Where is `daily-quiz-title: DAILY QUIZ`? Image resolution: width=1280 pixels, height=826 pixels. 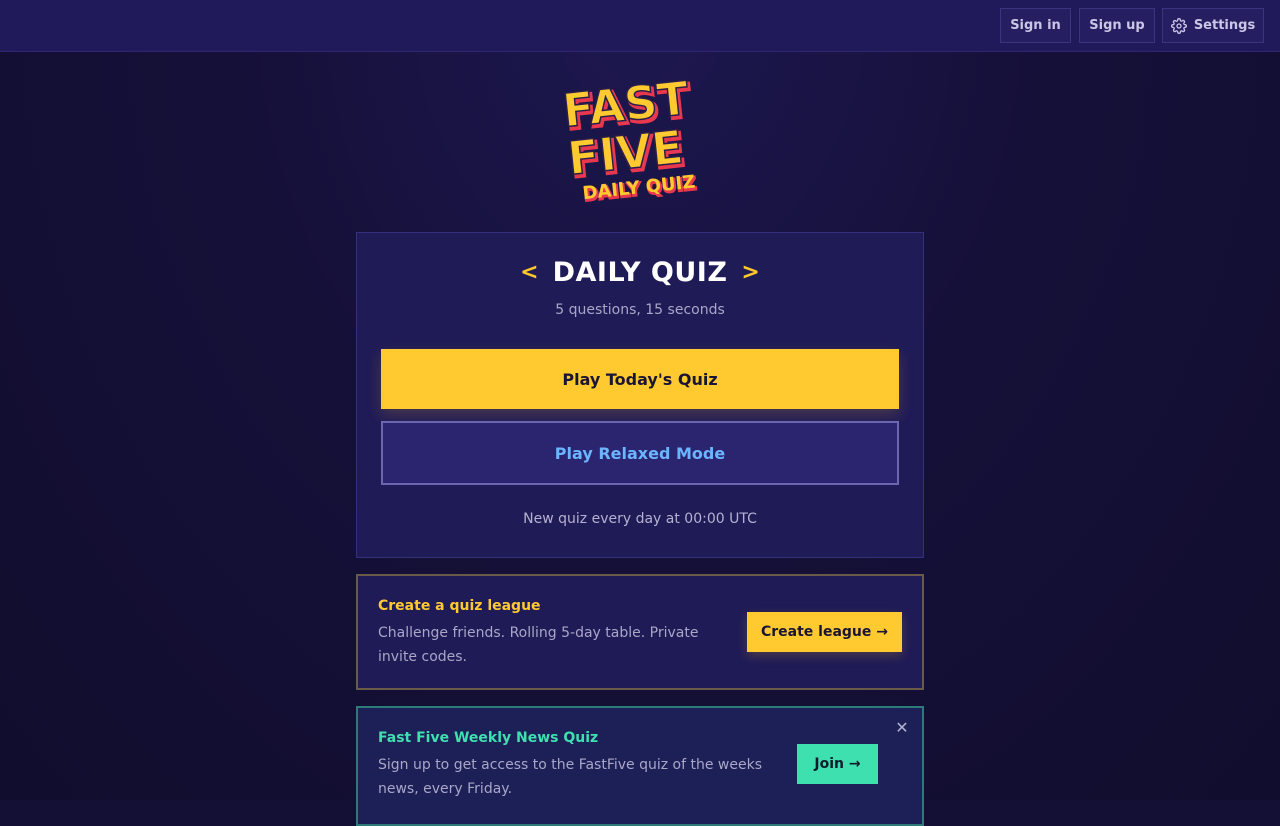 daily-quiz-title: DAILY QUIZ is located at coordinates (640, 272).